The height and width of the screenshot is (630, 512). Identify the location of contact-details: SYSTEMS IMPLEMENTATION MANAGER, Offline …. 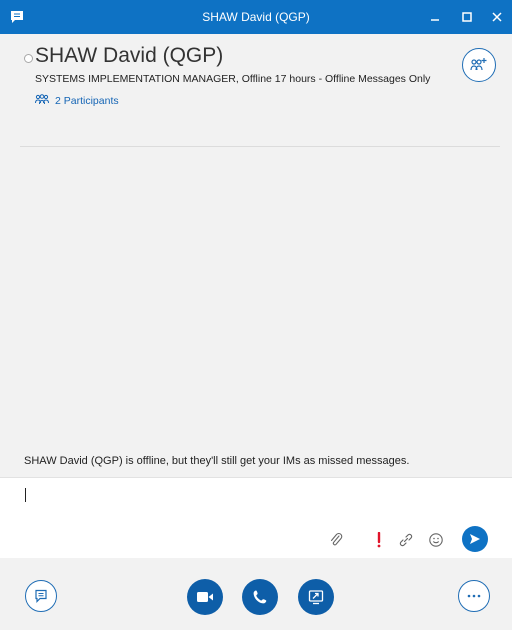
(232, 79).